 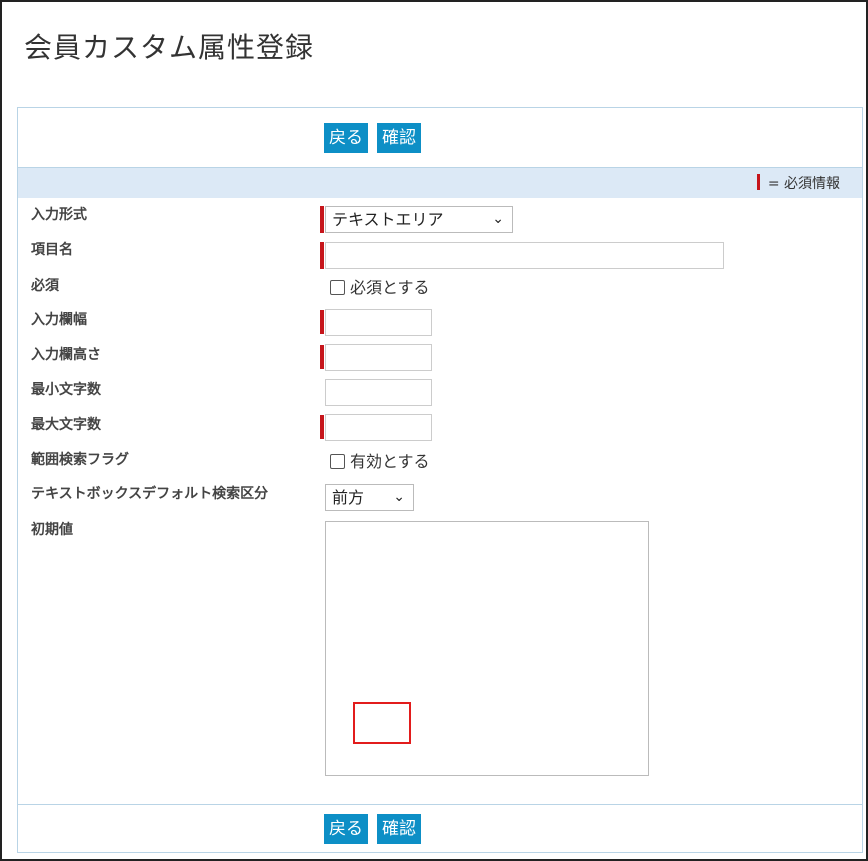 What do you see at coordinates (346, 138) in the screenshot?
I see `back-button-top: 戻る` at bounding box center [346, 138].